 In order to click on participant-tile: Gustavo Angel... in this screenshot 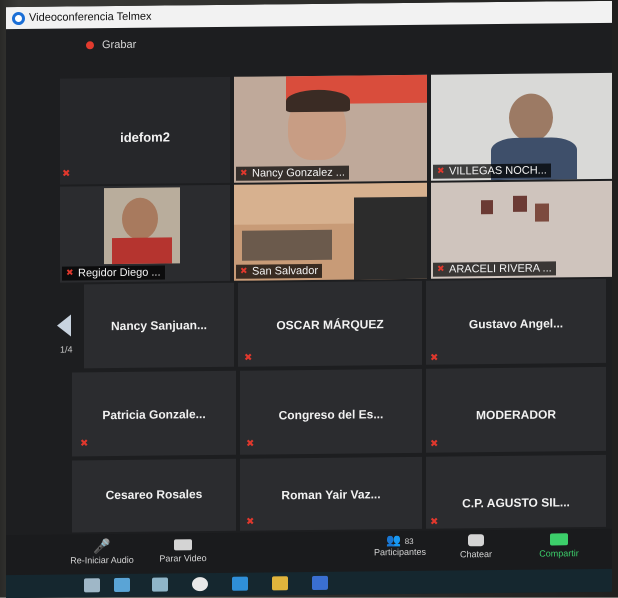, I will do `click(516, 321)`.